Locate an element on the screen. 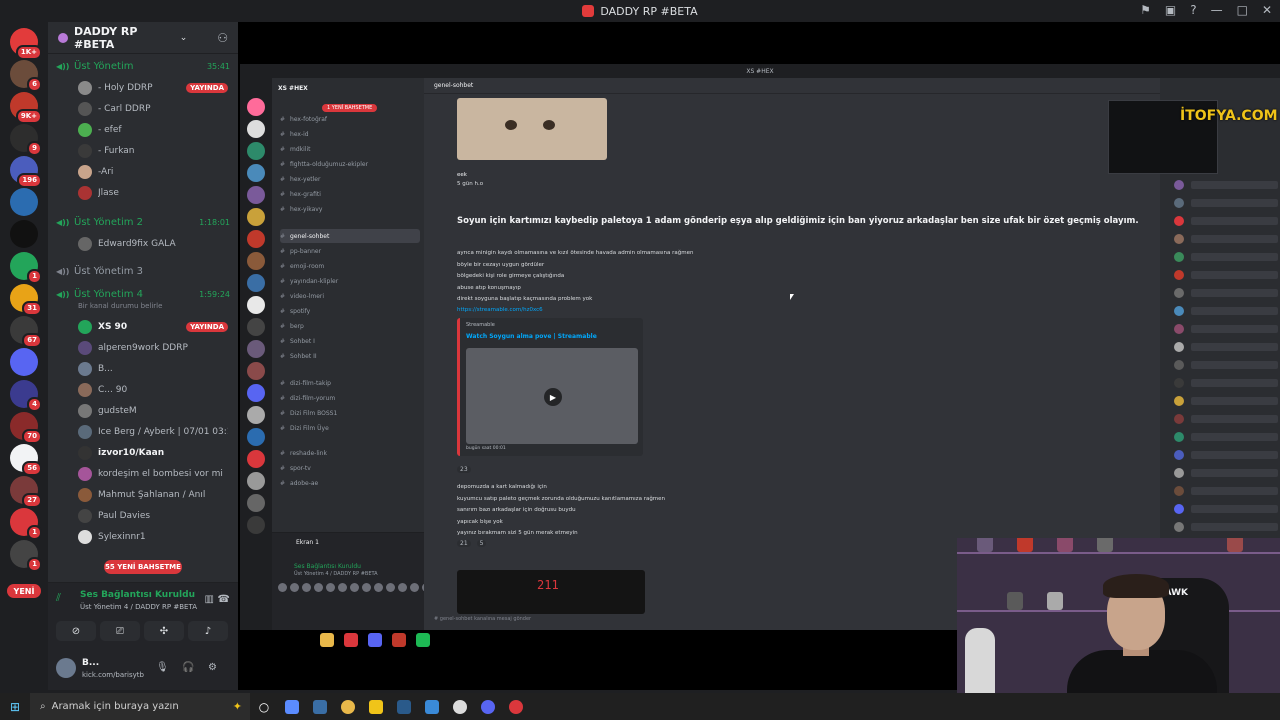 This screenshot has width=1280, height=720. voice-user: Sylexinnr1 is located at coordinates (153, 537).